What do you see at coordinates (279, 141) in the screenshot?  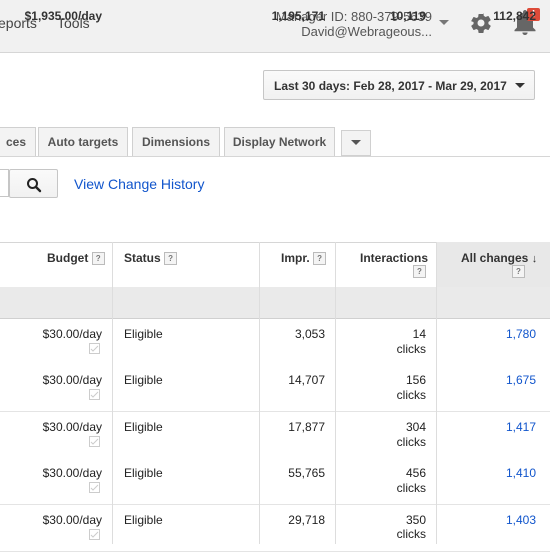 I see `tab-display-network: Display Network` at bounding box center [279, 141].